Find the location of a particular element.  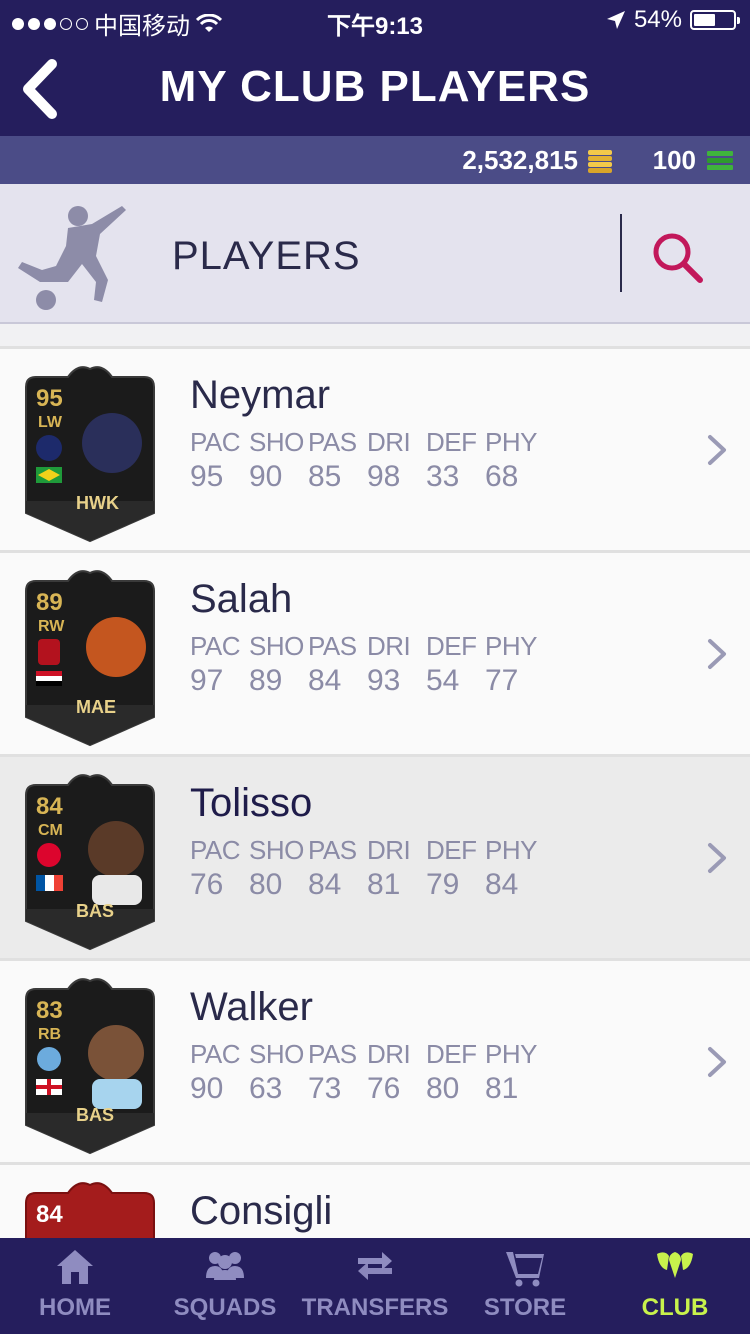

stat-value: 95 is located at coordinates (207, 476).